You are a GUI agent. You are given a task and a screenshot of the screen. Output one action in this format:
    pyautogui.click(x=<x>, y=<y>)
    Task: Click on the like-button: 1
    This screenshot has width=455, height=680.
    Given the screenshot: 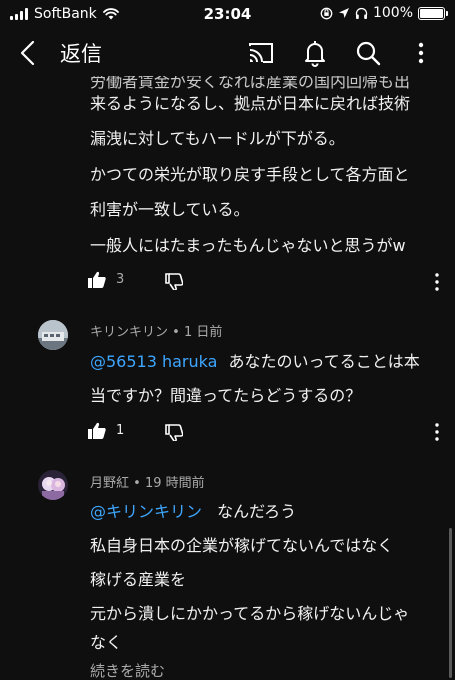 What is the action you would take?
    pyautogui.click(x=106, y=430)
    